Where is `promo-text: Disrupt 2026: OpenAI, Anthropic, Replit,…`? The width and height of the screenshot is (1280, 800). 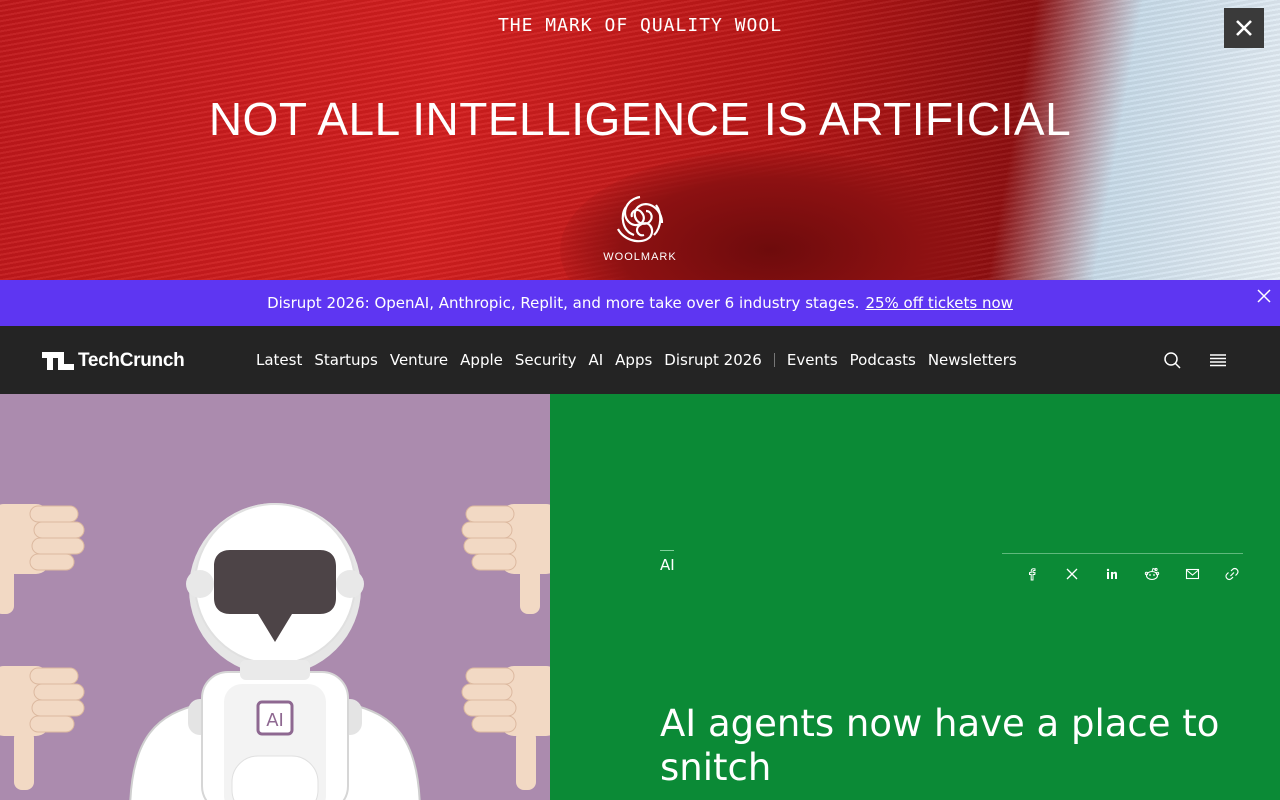
promo-text: Disrupt 2026: OpenAI, Anthropic, Replit,… is located at coordinates (563, 303).